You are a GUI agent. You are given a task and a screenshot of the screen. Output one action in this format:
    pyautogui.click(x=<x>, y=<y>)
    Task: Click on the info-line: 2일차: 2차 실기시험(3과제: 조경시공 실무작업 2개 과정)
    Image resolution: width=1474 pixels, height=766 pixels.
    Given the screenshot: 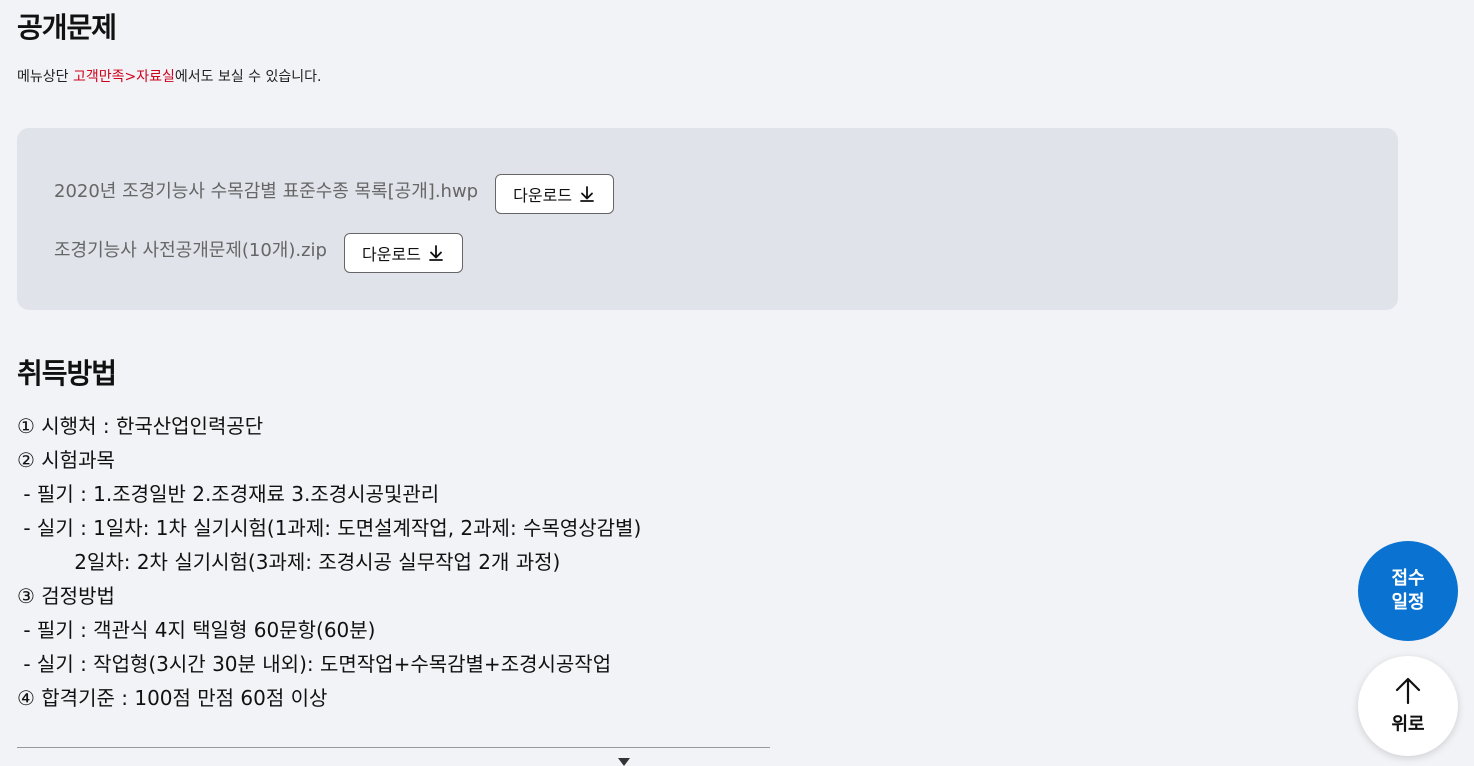 What is the action you would take?
    pyautogui.click(x=289, y=562)
    